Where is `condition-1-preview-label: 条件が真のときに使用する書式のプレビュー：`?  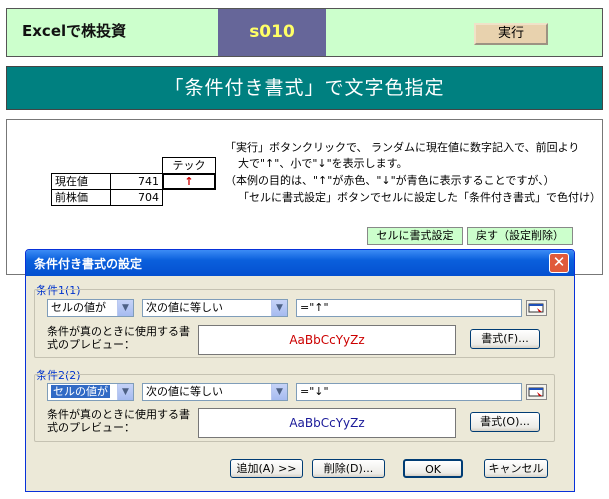 condition-1-preview-label: 条件が真のときに使用する書式のプレビュー： is located at coordinates (118, 338).